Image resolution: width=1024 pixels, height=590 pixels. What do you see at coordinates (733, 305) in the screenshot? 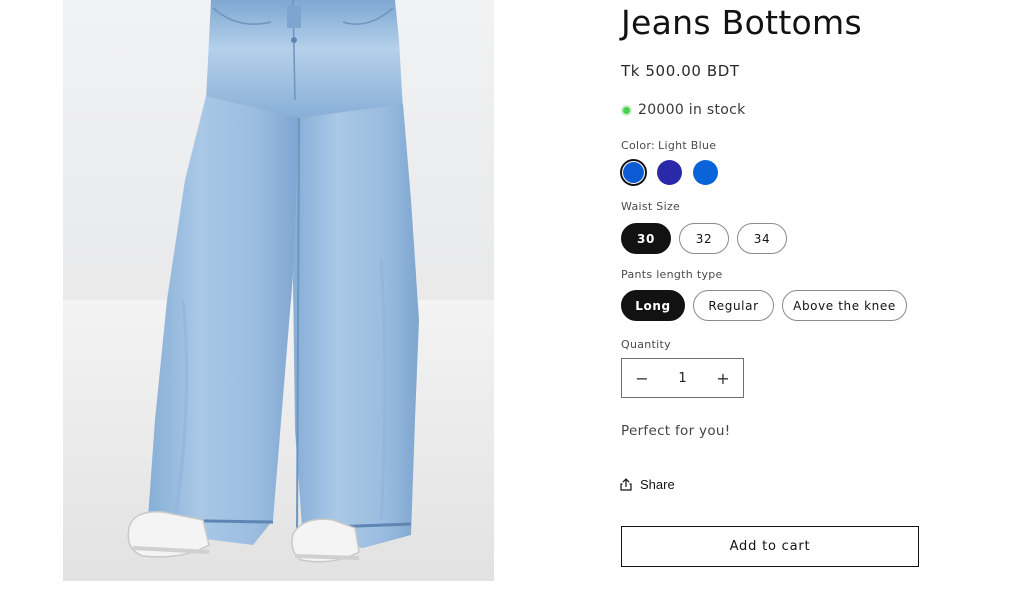
I see `length-option-regular: Regular` at bounding box center [733, 305].